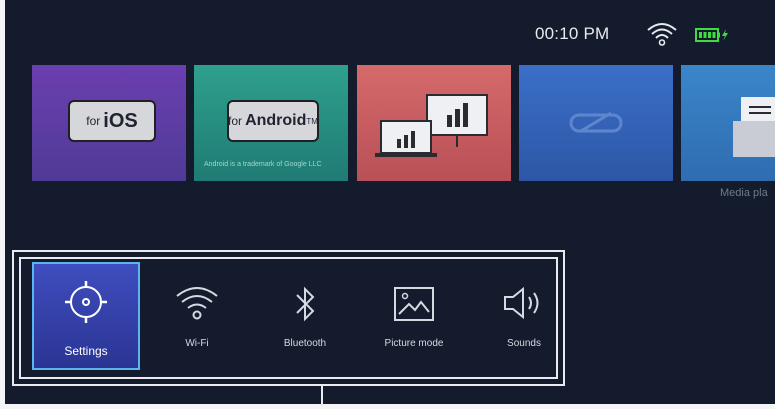 The width and height of the screenshot is (775, 409). What do you see at coordinates (2, 204) in the screenshot?
I see `screen-frame-left` at bounding box center [2, 204].